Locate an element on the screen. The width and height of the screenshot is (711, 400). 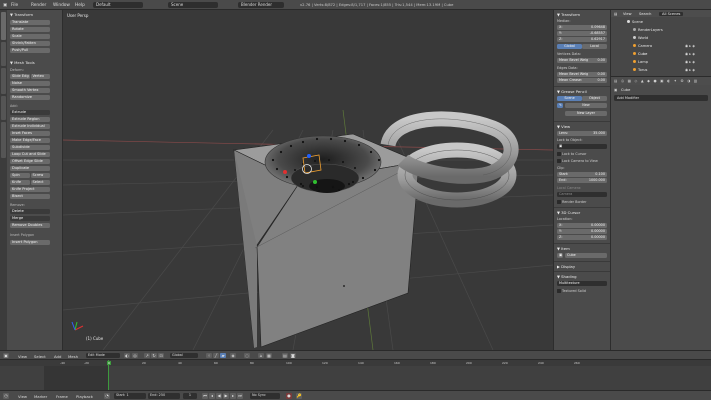
clip-end-field: End: 1000.000 is located at coordinates (582, 180).